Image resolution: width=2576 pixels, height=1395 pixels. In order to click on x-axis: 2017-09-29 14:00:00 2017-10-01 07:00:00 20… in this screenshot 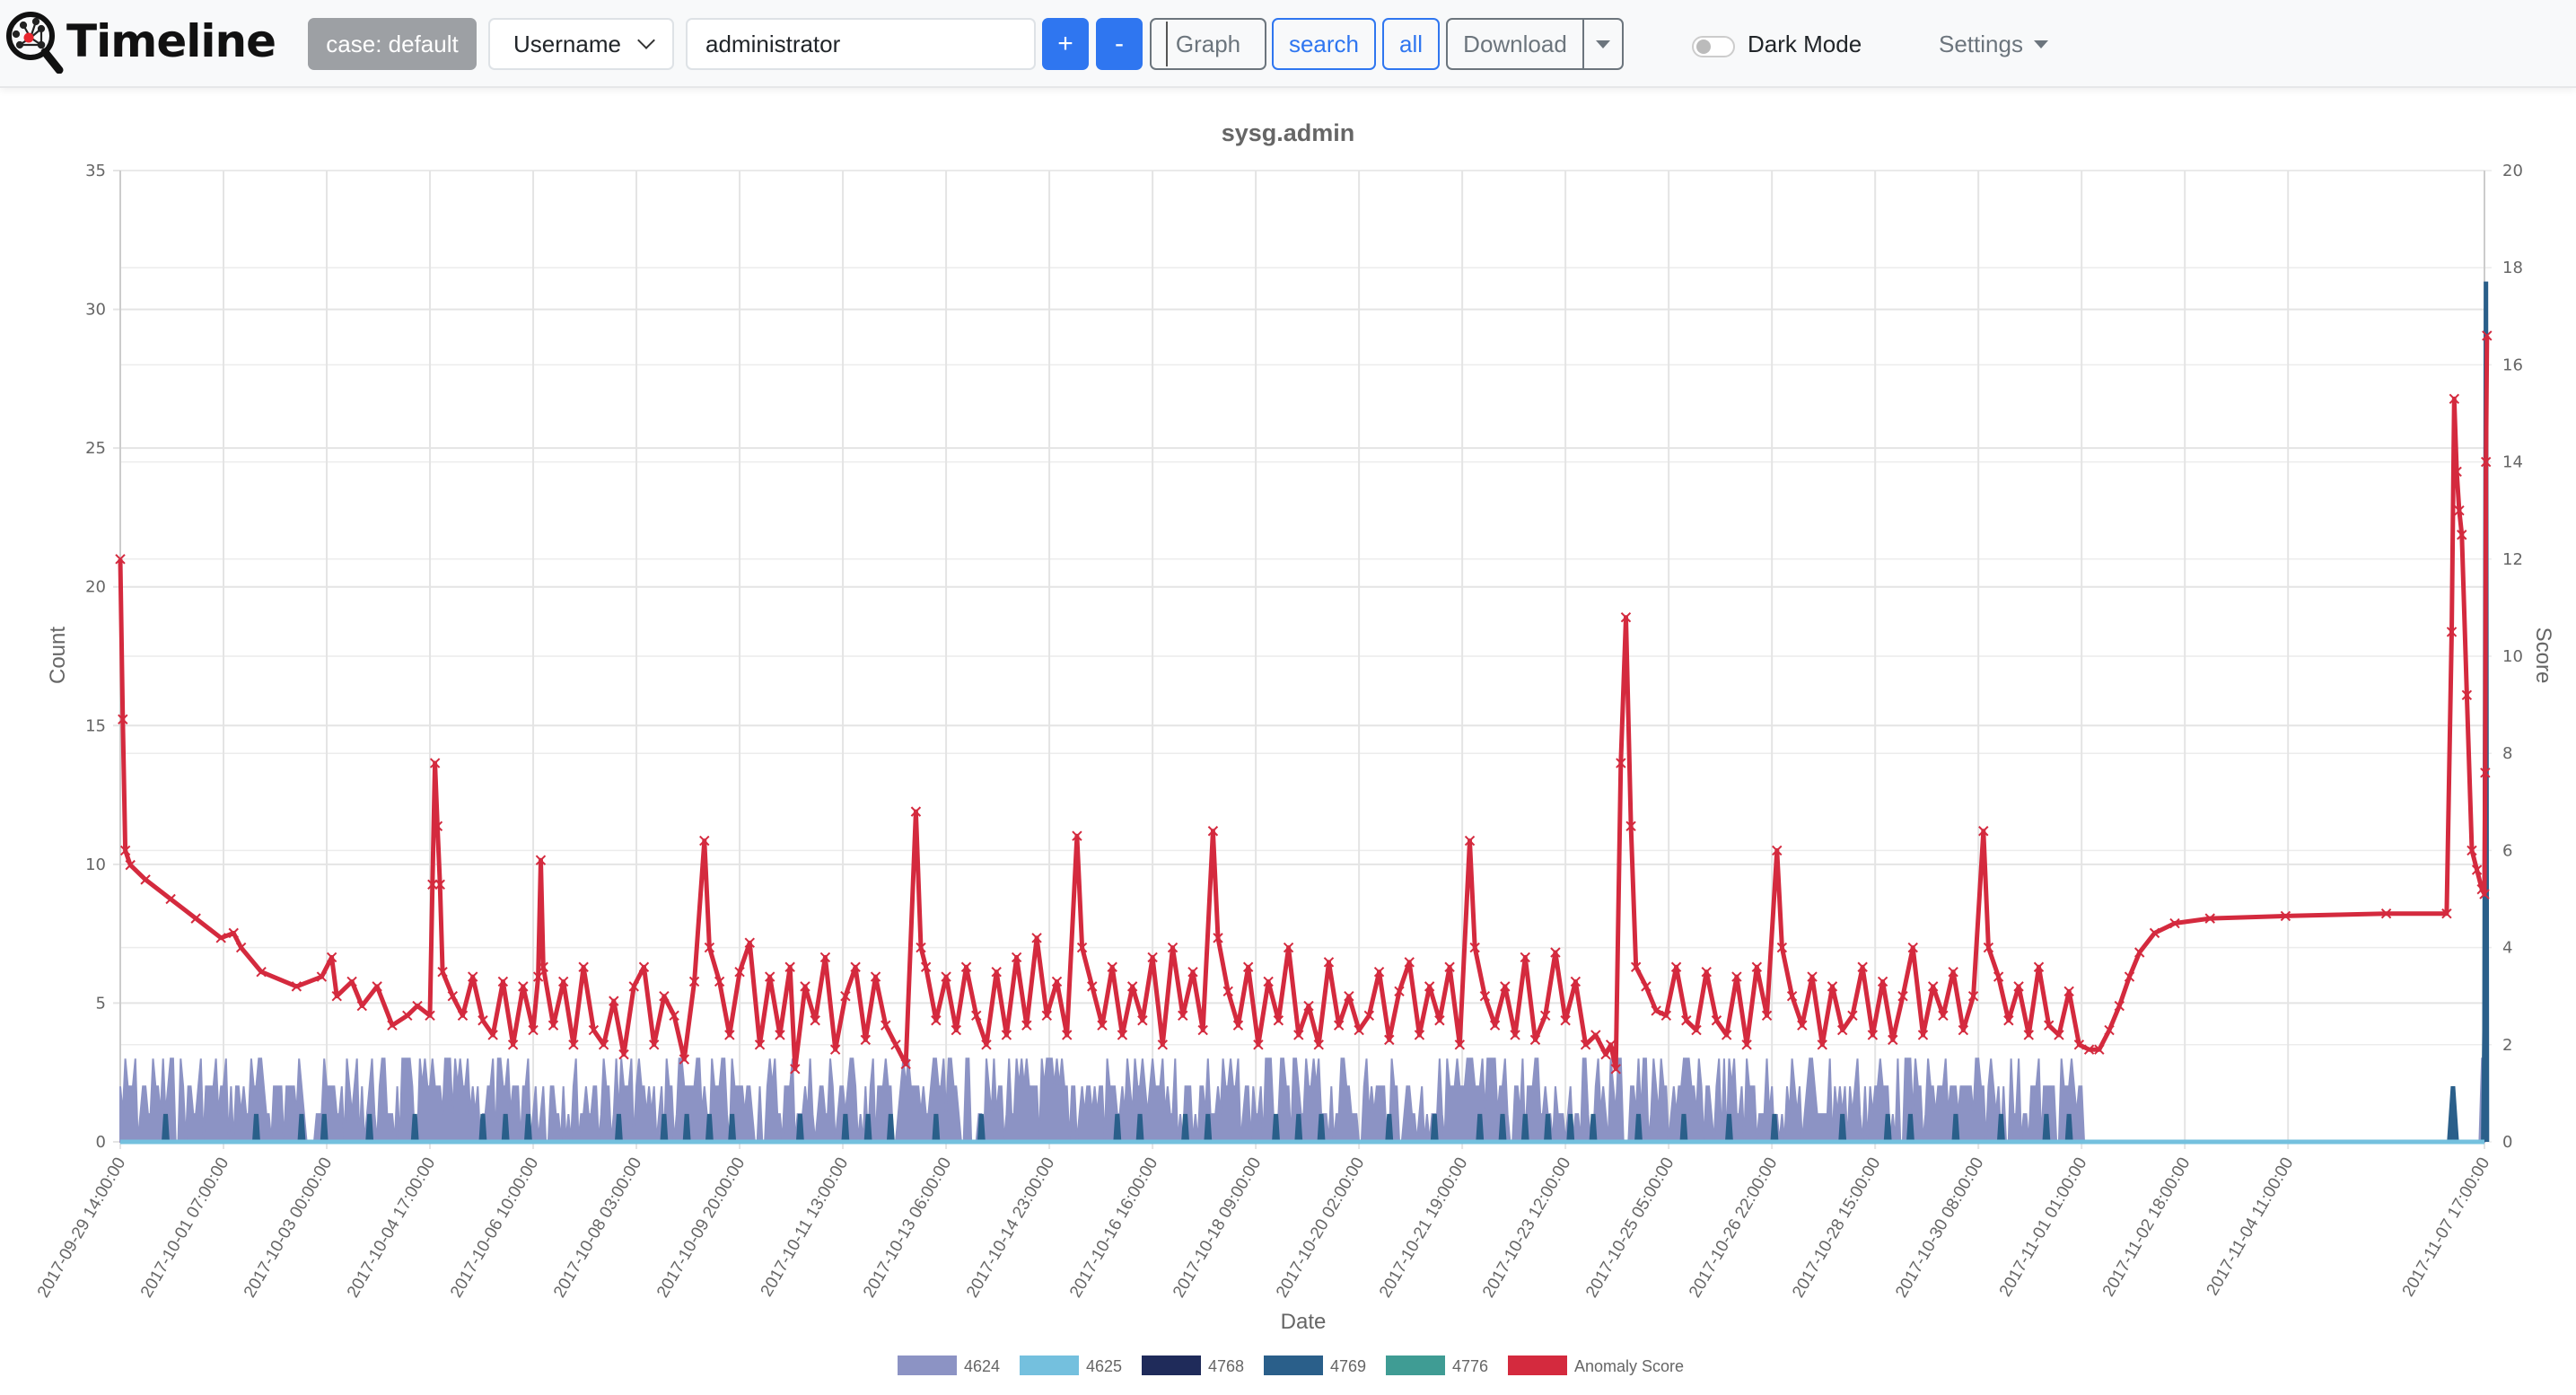, I will do `click(1263, 1227)`.